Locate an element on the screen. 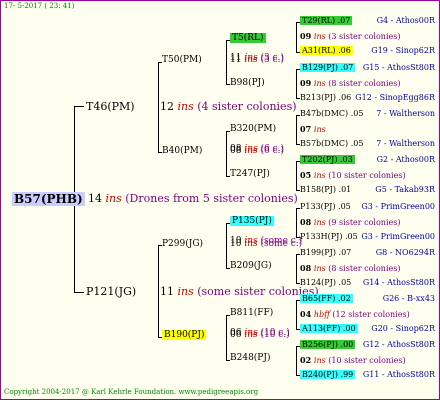 The width and height of the screenshot is (440, 400). line-name: G5 - Takab93R is located at coordinates (405, 189).